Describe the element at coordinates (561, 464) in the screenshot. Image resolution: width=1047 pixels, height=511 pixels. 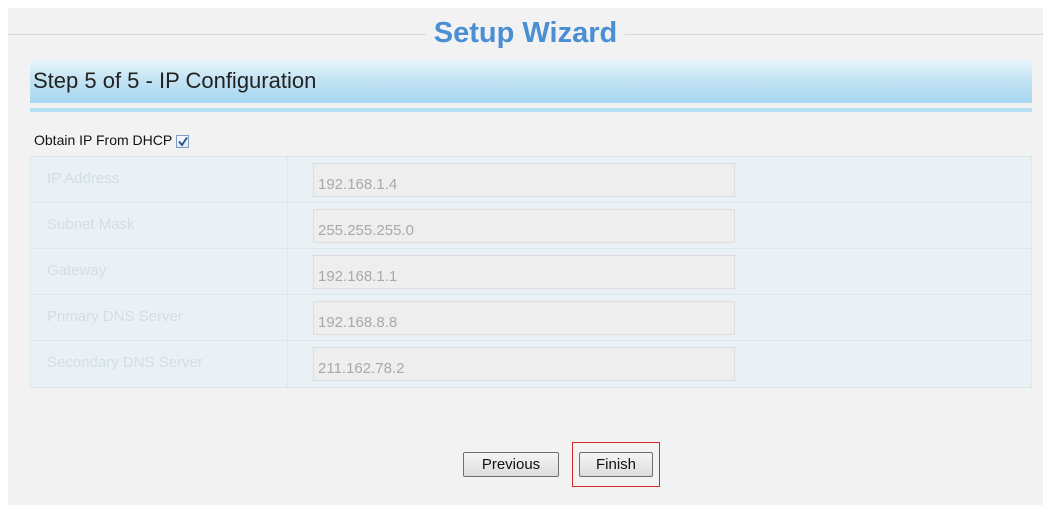
I see `wizard-buttons: Previous Finish` at that location.